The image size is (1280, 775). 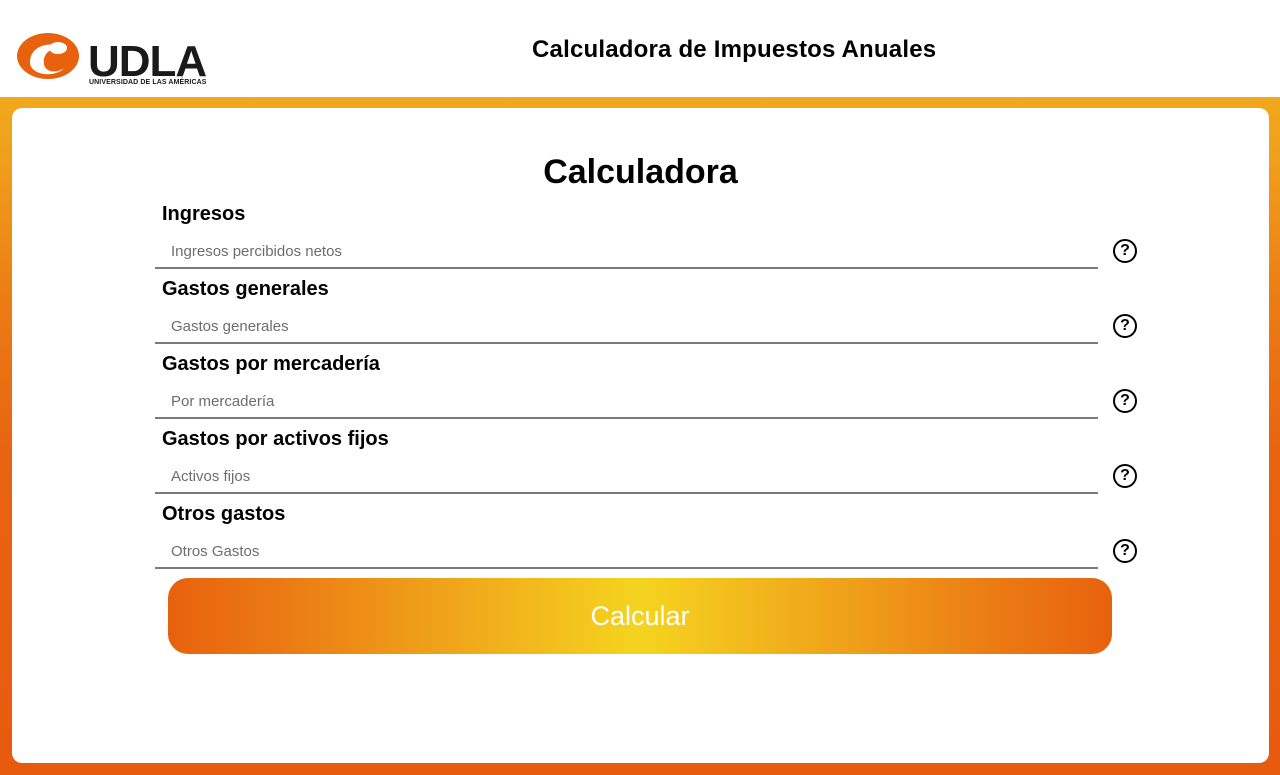 What do you see at coordinates (111, 61) in the screenshot?
I see `udla-logo: UDLA UNIVERSIDAD DE LAS AMÉRICAS` at bounding box center [111, 61].